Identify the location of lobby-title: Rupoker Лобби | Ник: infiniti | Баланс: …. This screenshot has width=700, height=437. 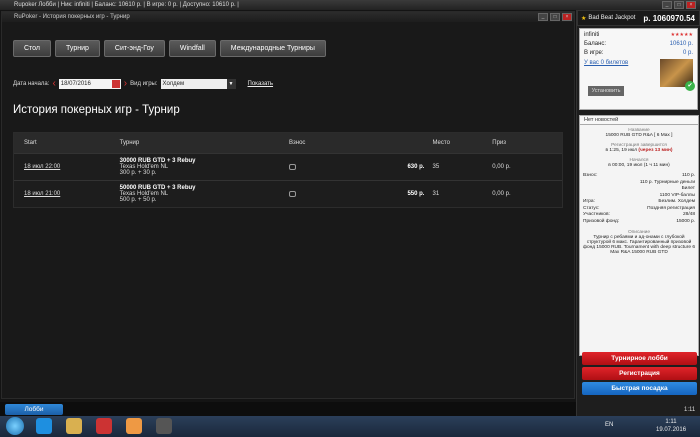
(126, 5).